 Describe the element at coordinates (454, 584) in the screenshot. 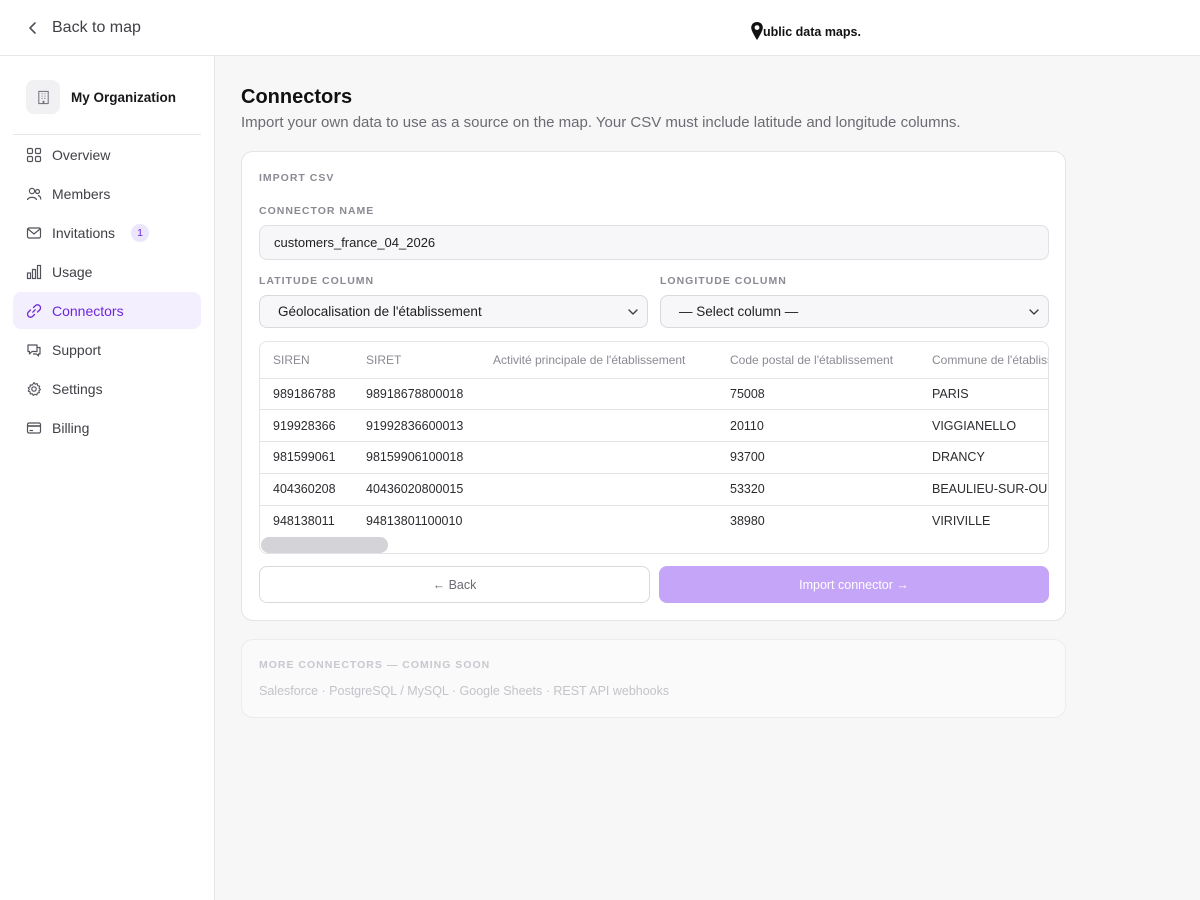

I see `back-button: ← Back` at that location.